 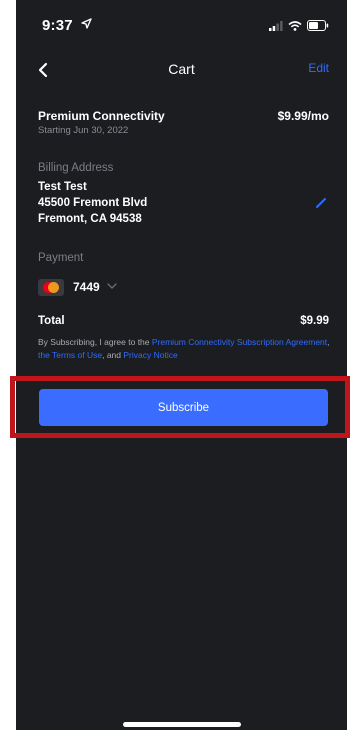 What do you see at coordinates (295, 25) in the screenshot?
I see `wifi-icon` at bounding box center [295, 25].